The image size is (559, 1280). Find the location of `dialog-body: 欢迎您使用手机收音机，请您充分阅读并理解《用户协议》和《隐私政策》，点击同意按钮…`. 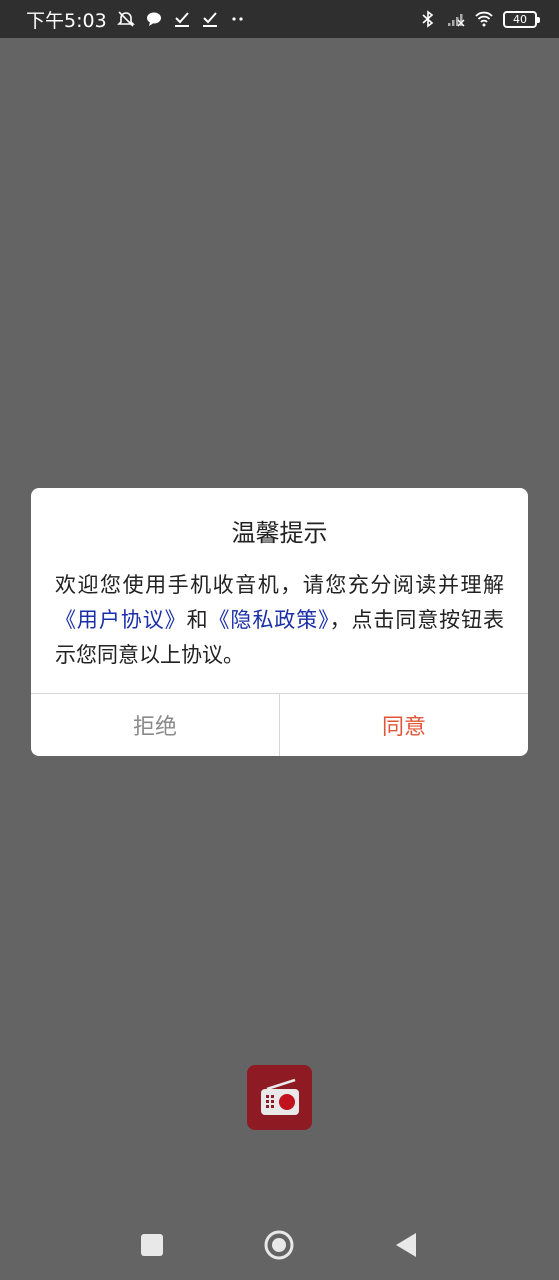

dialog-body: 欢迎您使用手机收音机，请您充分阅读并理解《用户协议》和《隐私政策》，点击同意按钮… is located at coordinates (279, 620).